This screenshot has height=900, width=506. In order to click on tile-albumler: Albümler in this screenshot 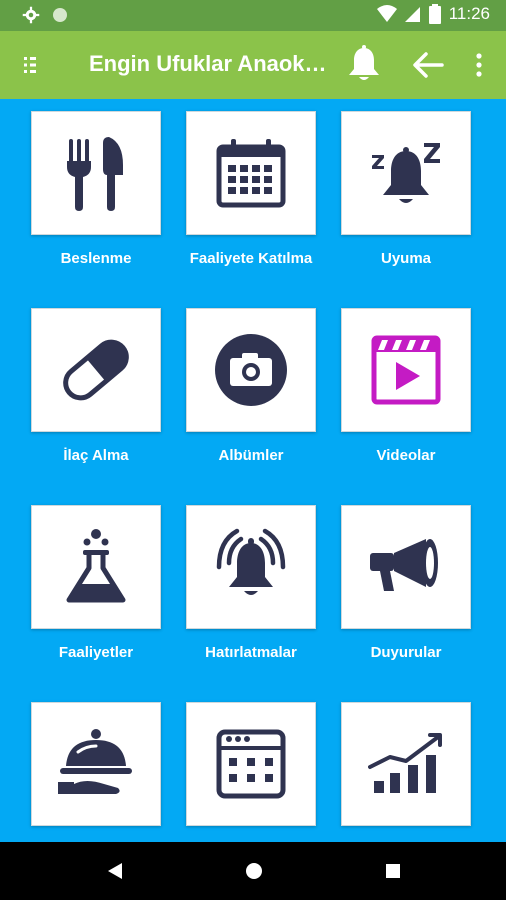, I will do `click(251, 388)`.